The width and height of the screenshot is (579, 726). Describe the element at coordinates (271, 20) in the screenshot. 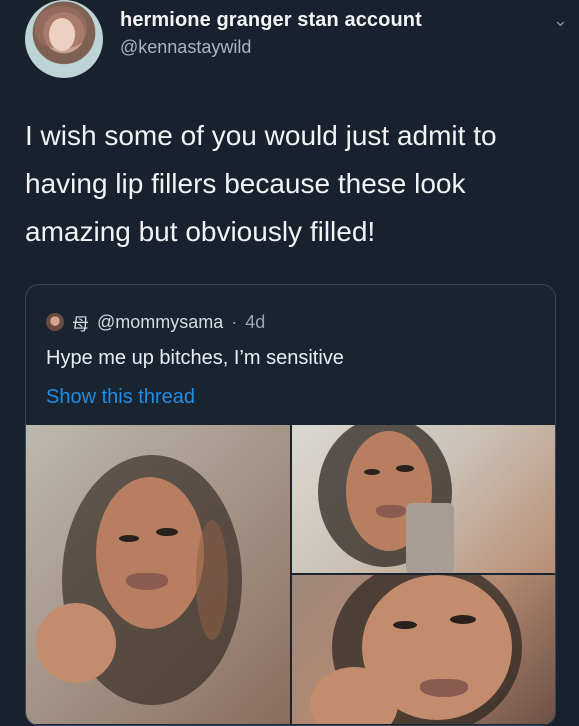

I see `display-name: hermione granger stan account` at that location.